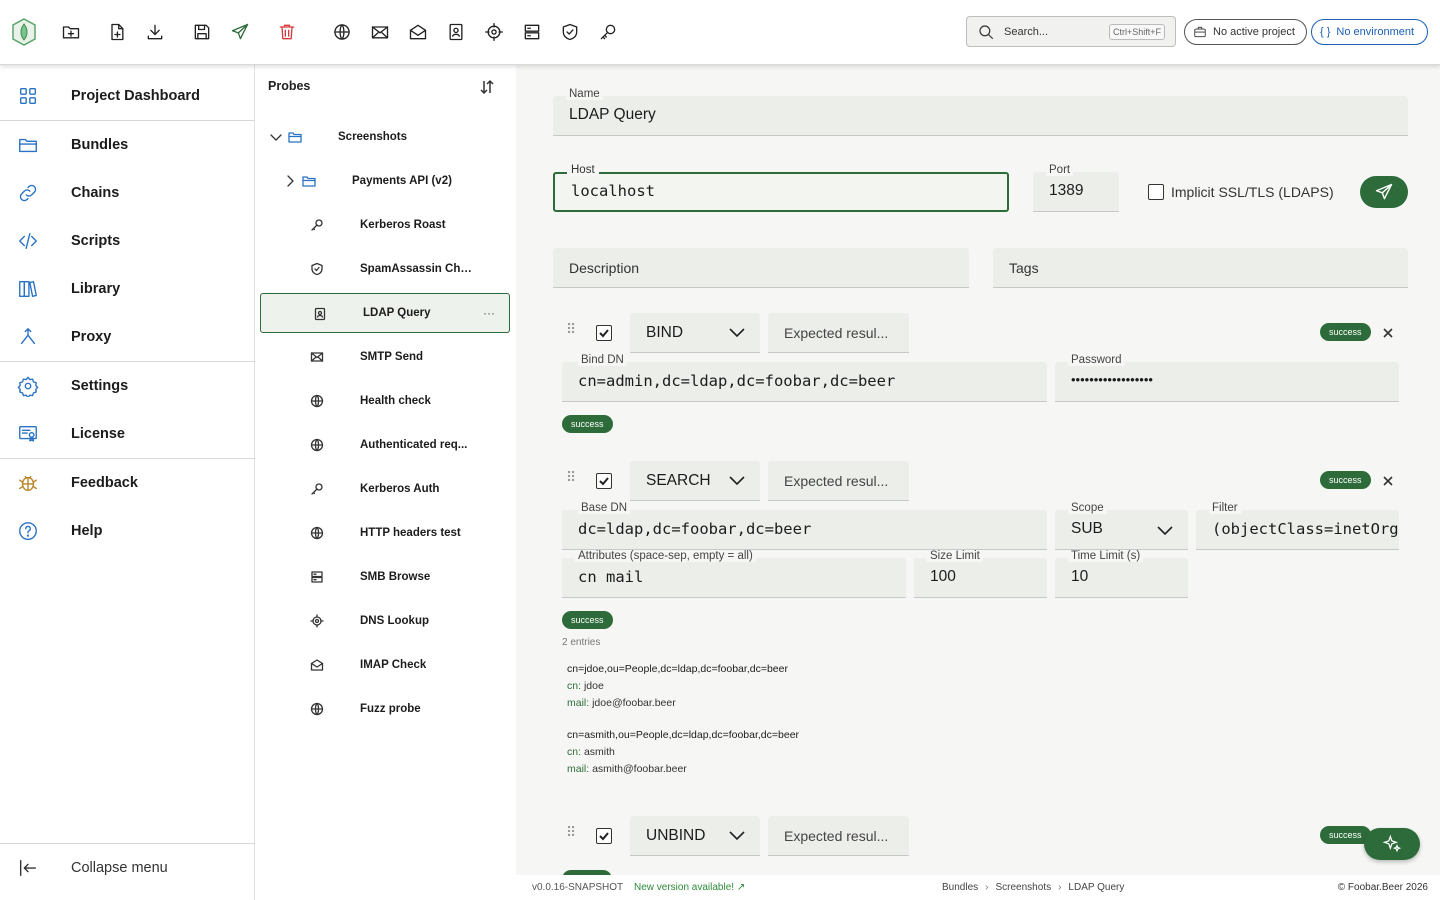 This screenshot has height=900, width=1440. Describe the element at coordinates (385, 137) in the screenshot. I see `tree-folder-screenshots: Screenshots` at that location.